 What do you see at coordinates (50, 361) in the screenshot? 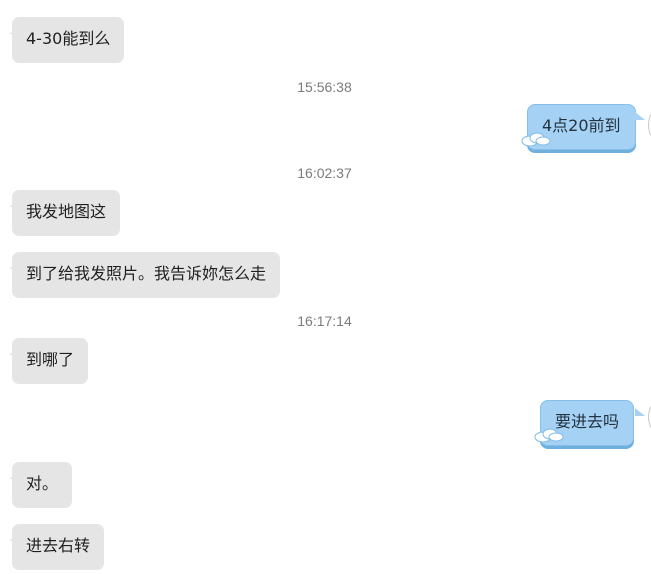
I see `message-bubble: 到哪了` at bounding box center [50, 361].